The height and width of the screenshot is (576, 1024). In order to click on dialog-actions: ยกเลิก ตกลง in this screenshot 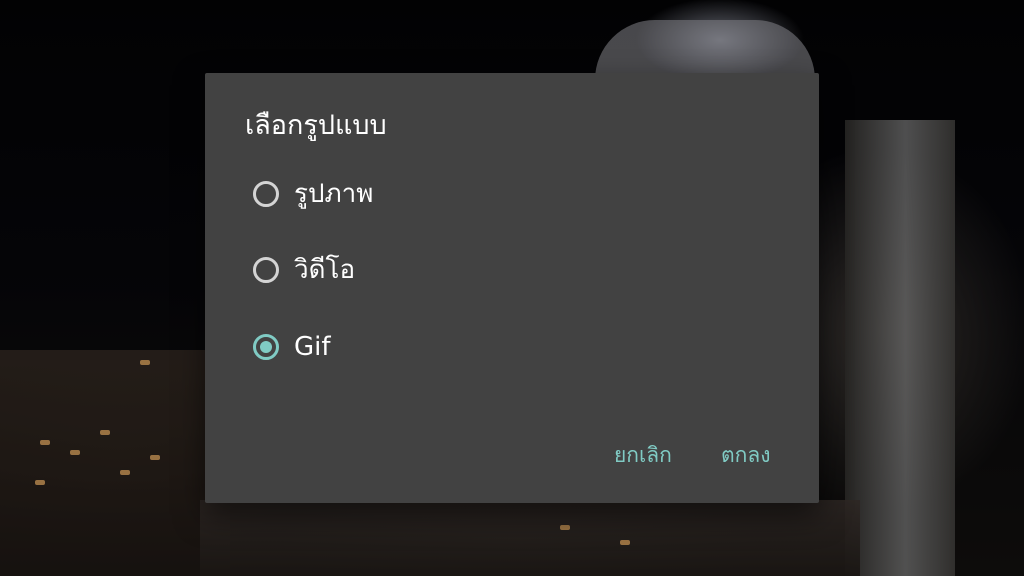, I will do `click(512, 455)`.